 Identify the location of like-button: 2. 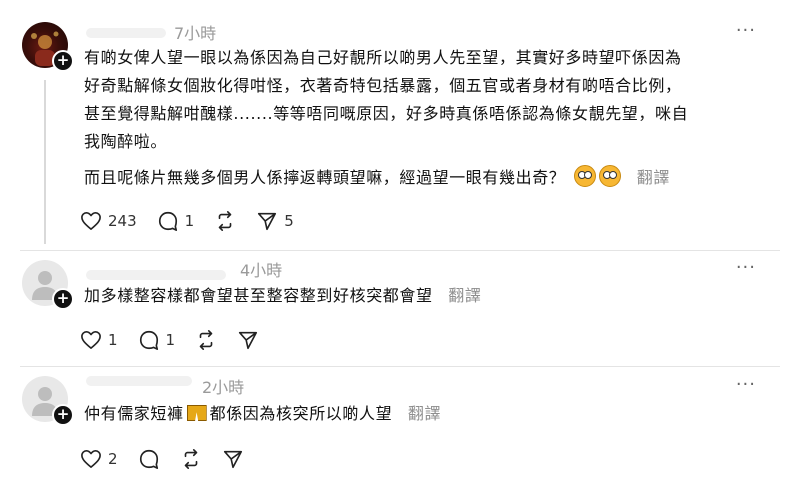
(99, 459).